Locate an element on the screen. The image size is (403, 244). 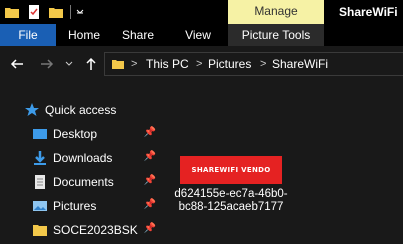
nav-documents: Documents 📌 is located at coordinates (80, 182).